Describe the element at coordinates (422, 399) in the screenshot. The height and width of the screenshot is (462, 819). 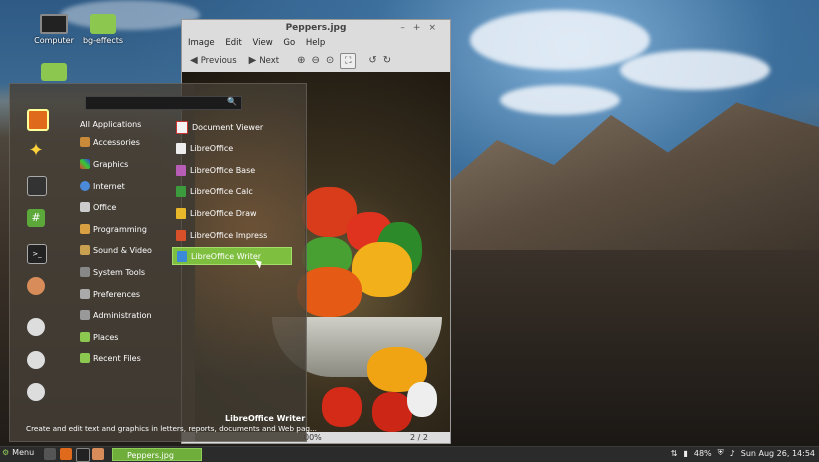
I see `garlic` at that location.